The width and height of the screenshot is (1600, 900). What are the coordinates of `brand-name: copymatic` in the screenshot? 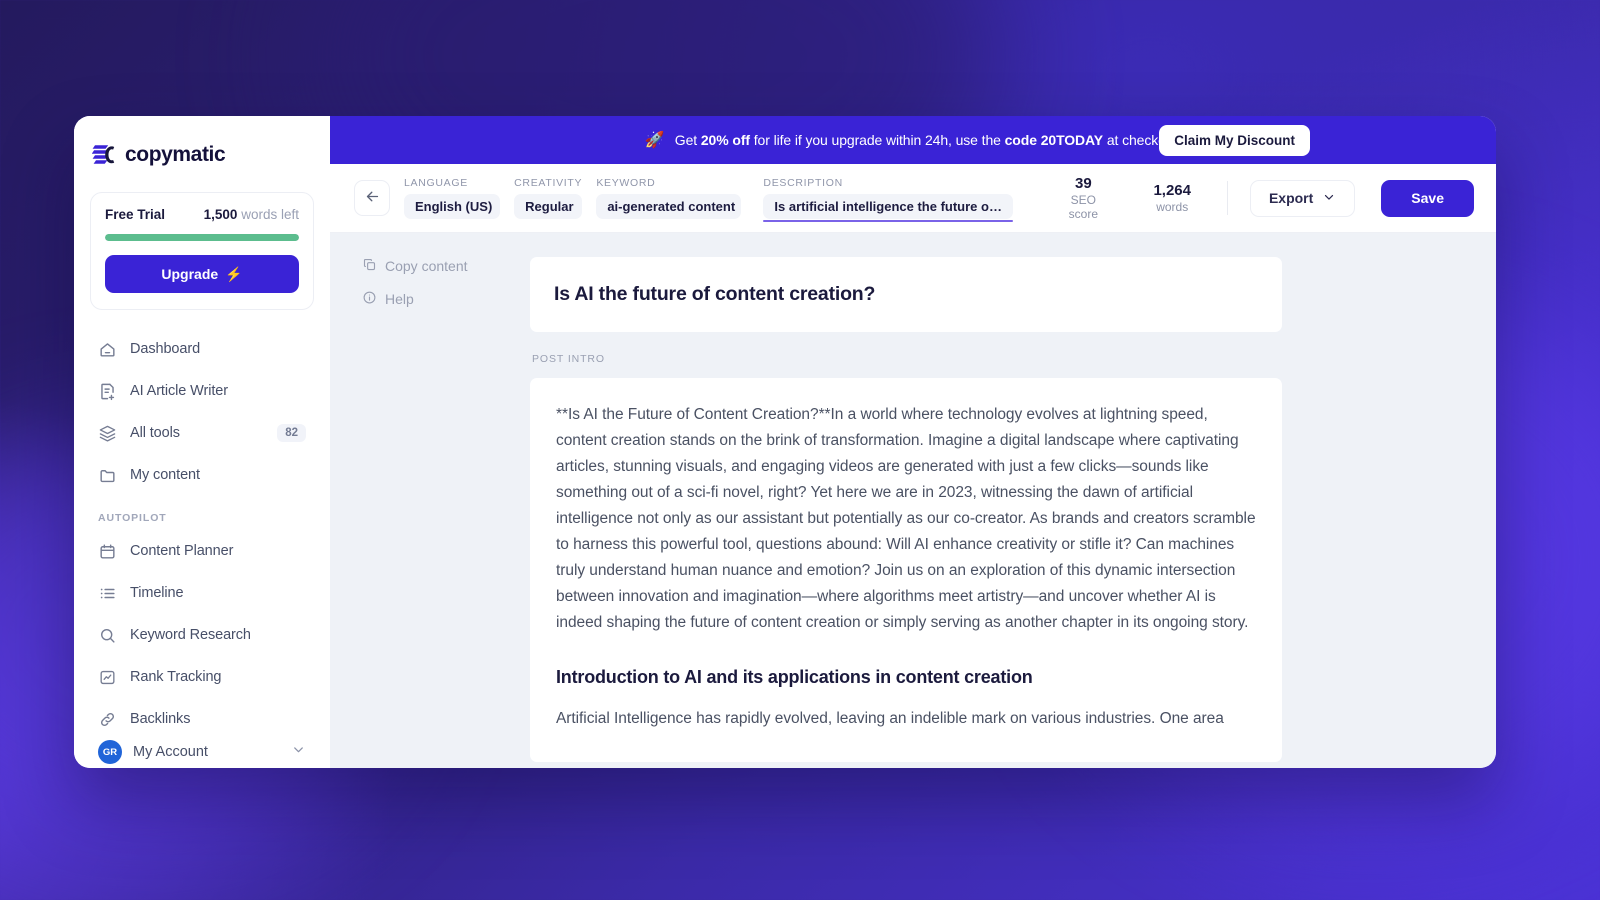 It's located at (175, 154).